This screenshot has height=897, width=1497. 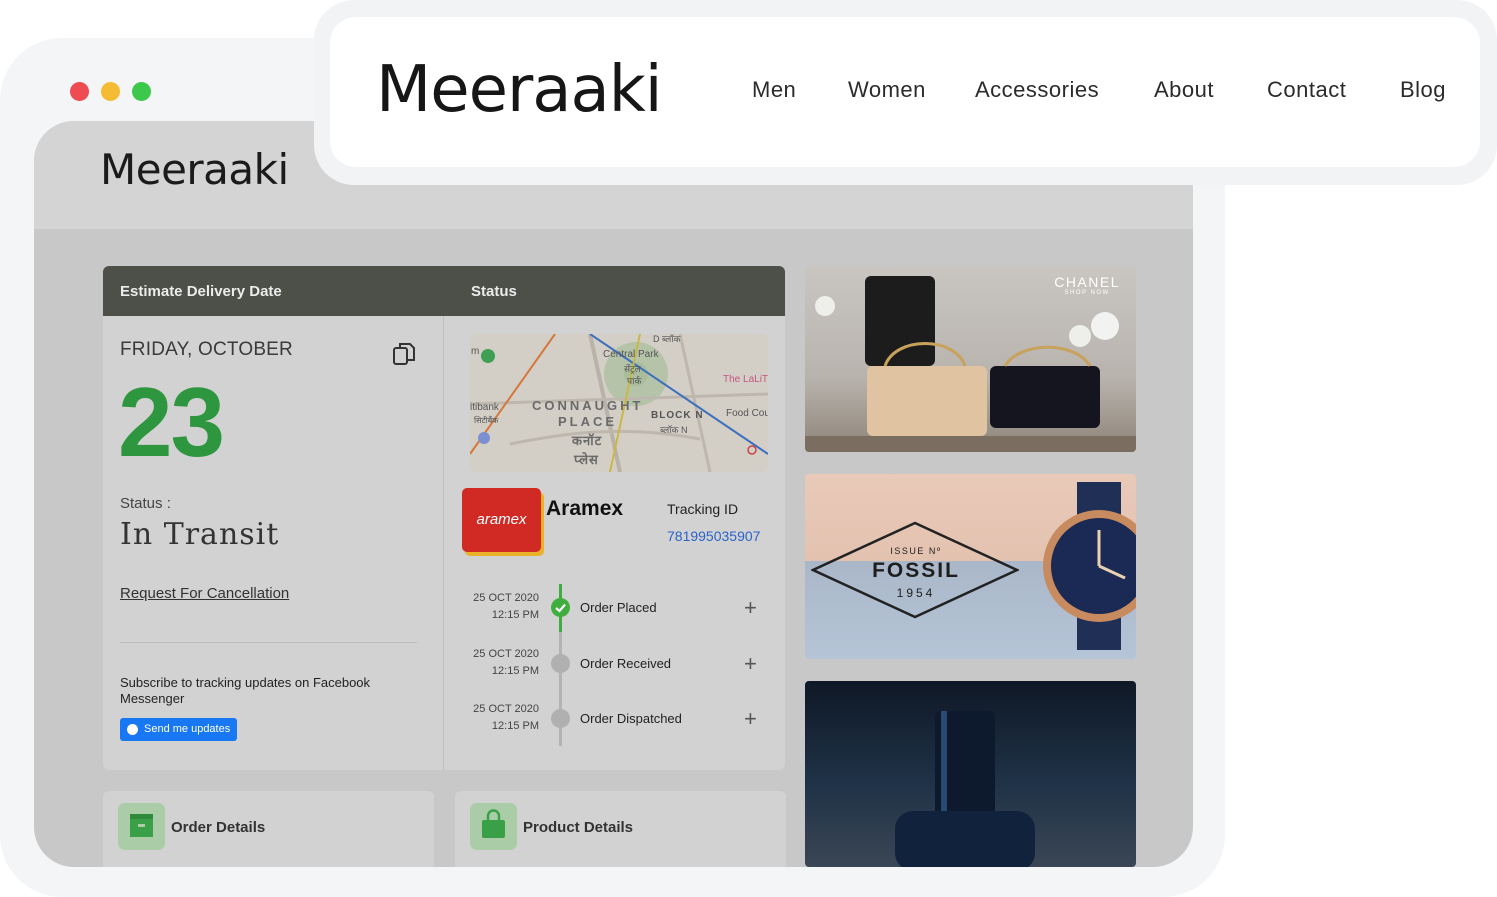 I want to click on chanel-logo: CHANEL SHOP NOW, so click(x=1087, y=285).